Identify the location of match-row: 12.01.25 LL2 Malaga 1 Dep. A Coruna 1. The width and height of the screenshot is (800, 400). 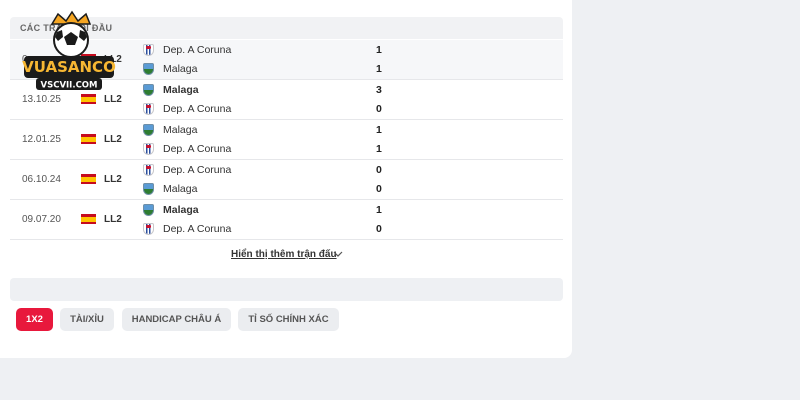
(286, 140).